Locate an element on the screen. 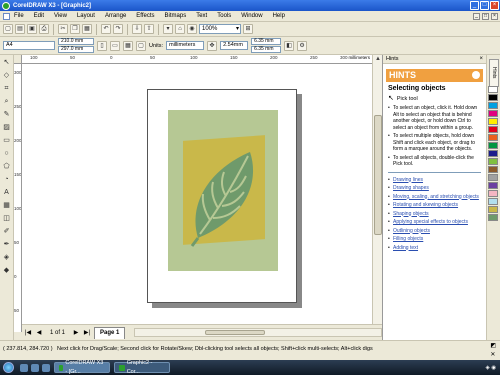  hint-link: Drawing lines is located at coordinates (408, 180).